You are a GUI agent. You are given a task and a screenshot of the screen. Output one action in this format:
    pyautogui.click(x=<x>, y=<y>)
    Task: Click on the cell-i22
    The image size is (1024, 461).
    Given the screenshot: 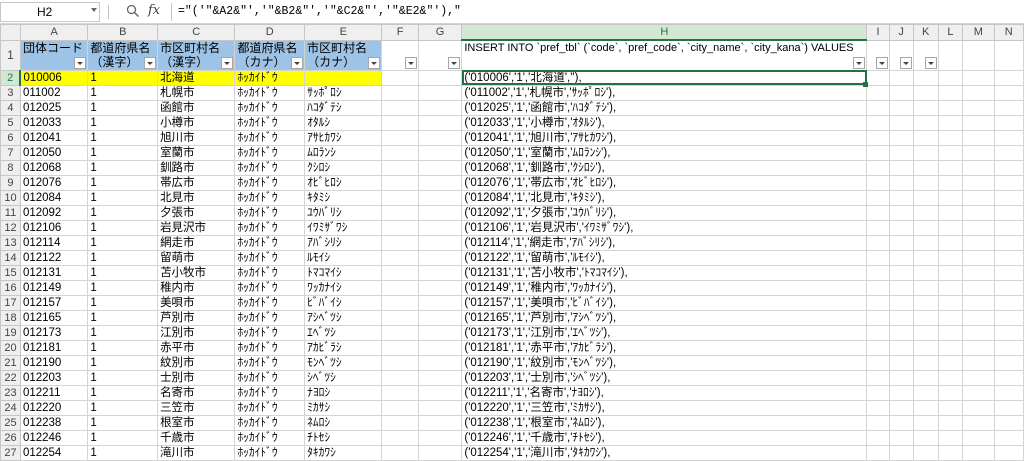 What is the action you would take?
    pyautogui.click(x=878, y=377)
    